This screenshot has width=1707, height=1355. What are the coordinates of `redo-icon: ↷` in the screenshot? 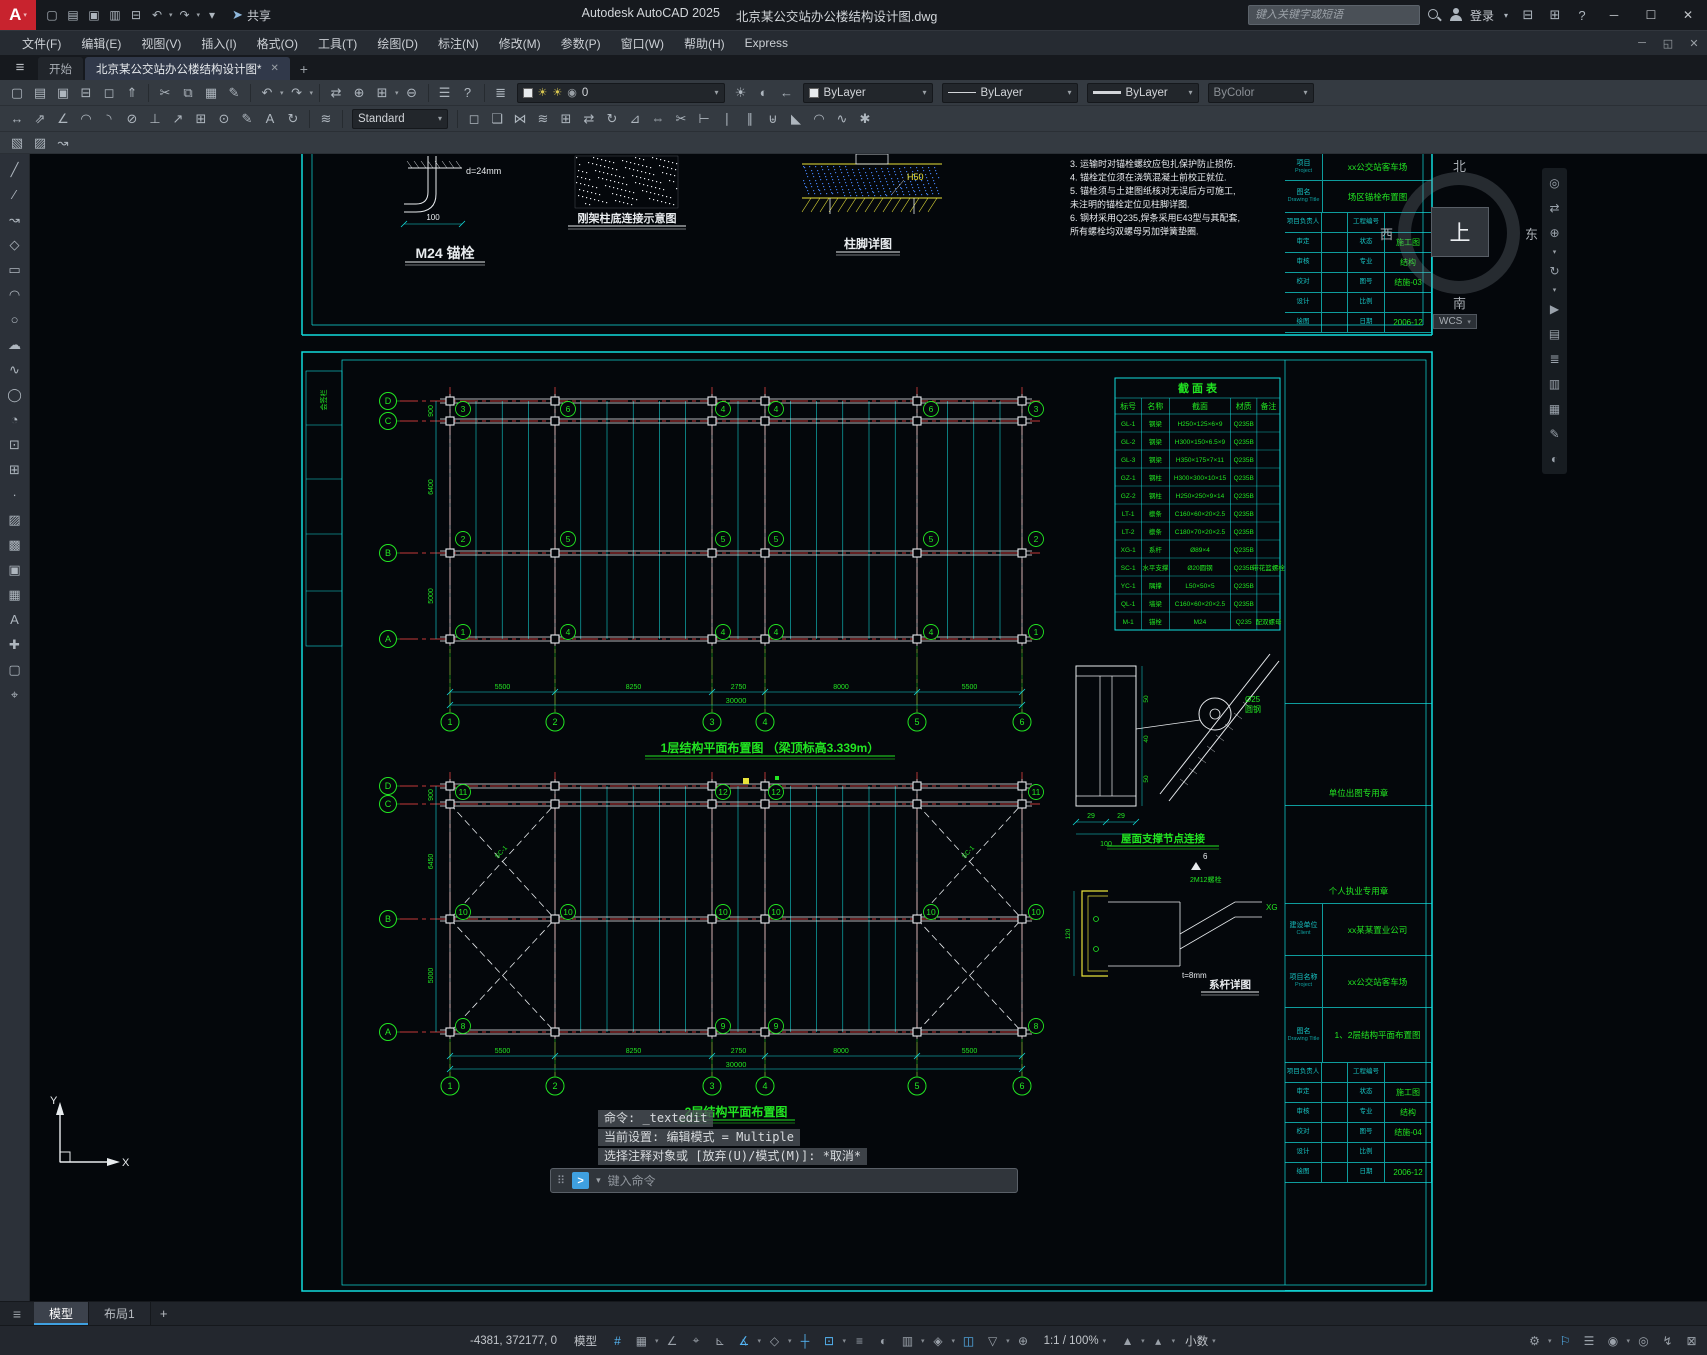 It's located at (185, 15).